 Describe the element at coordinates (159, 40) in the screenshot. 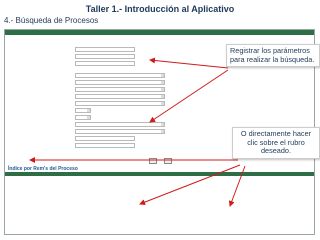

I see `intro-paragraph` at that location.